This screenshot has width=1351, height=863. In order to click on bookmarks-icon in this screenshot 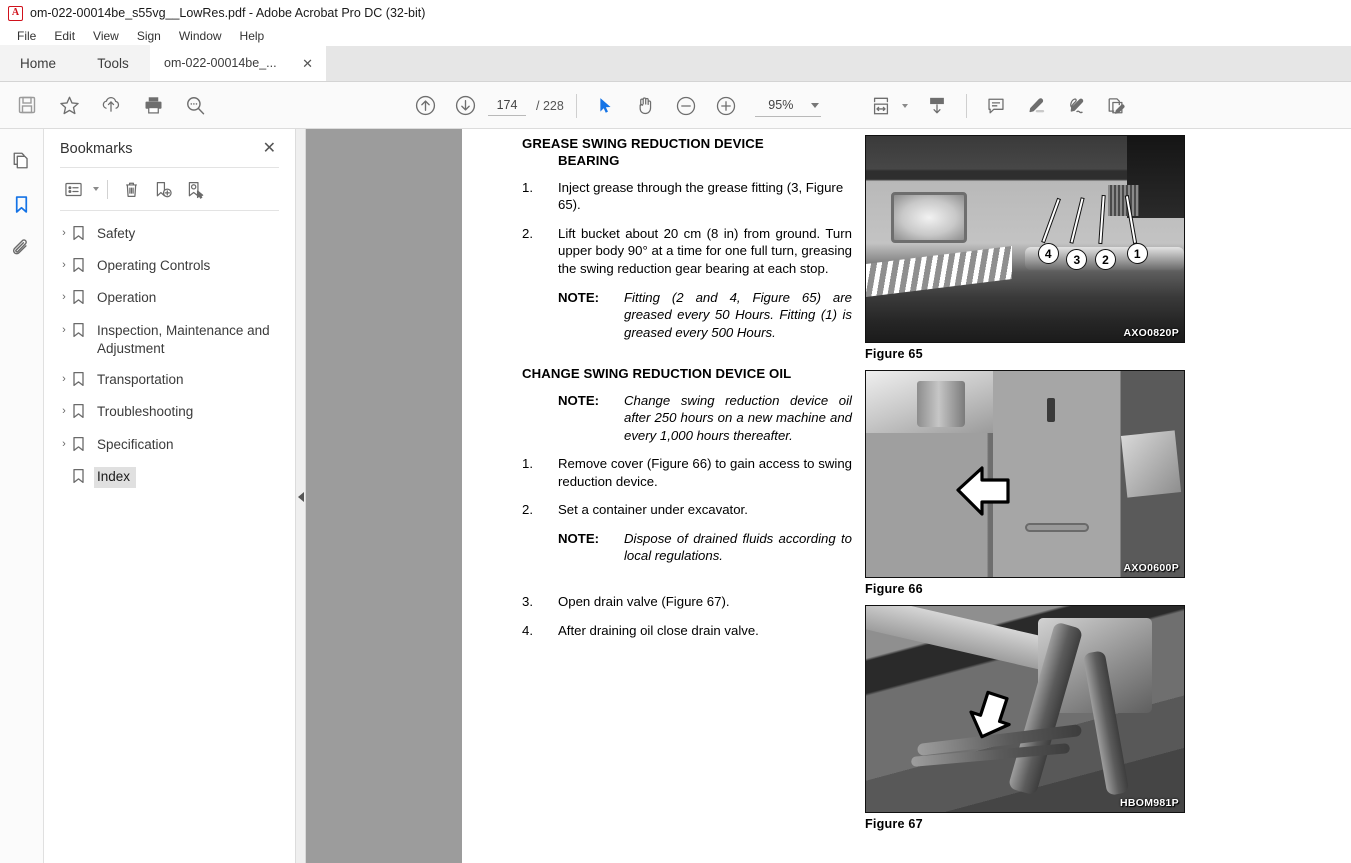, I will do `click(22, 204)`.